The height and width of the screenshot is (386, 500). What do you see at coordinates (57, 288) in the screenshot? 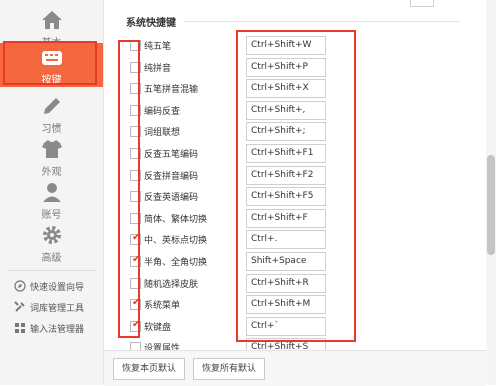
I see `tool-label: 快速设置向导` at bounding box center [57, 288].